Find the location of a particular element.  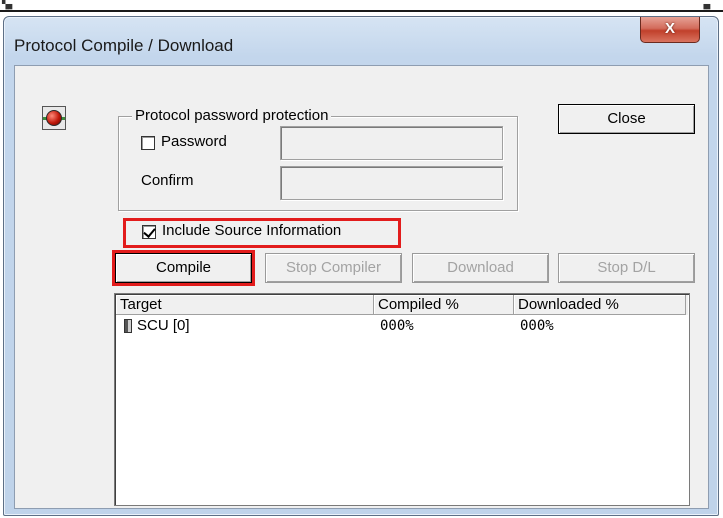

list-header: Target Compiled % Downloaded % is located at coordinates (402, 305).